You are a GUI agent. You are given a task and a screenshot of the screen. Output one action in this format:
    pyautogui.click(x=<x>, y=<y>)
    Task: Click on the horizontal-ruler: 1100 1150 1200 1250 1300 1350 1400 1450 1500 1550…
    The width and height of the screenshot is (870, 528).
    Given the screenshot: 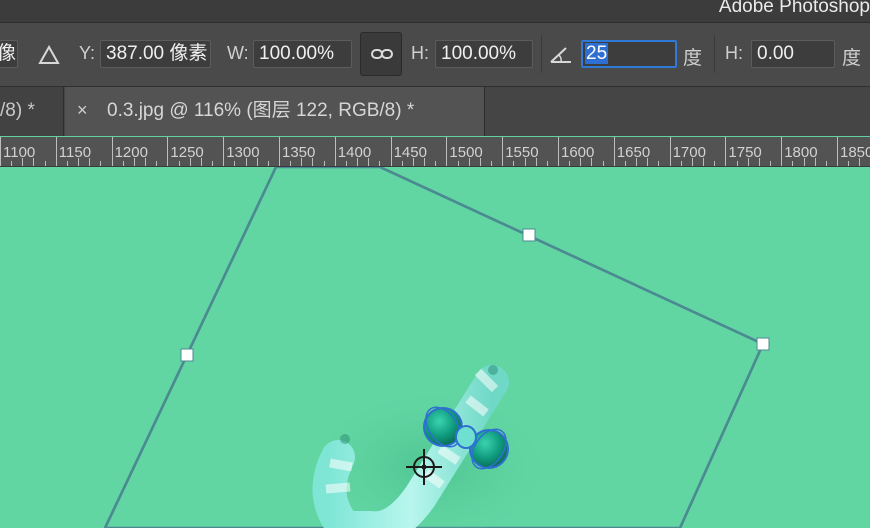 What is the action you would take?
    pyautogui.click(x=435, y=152)
    